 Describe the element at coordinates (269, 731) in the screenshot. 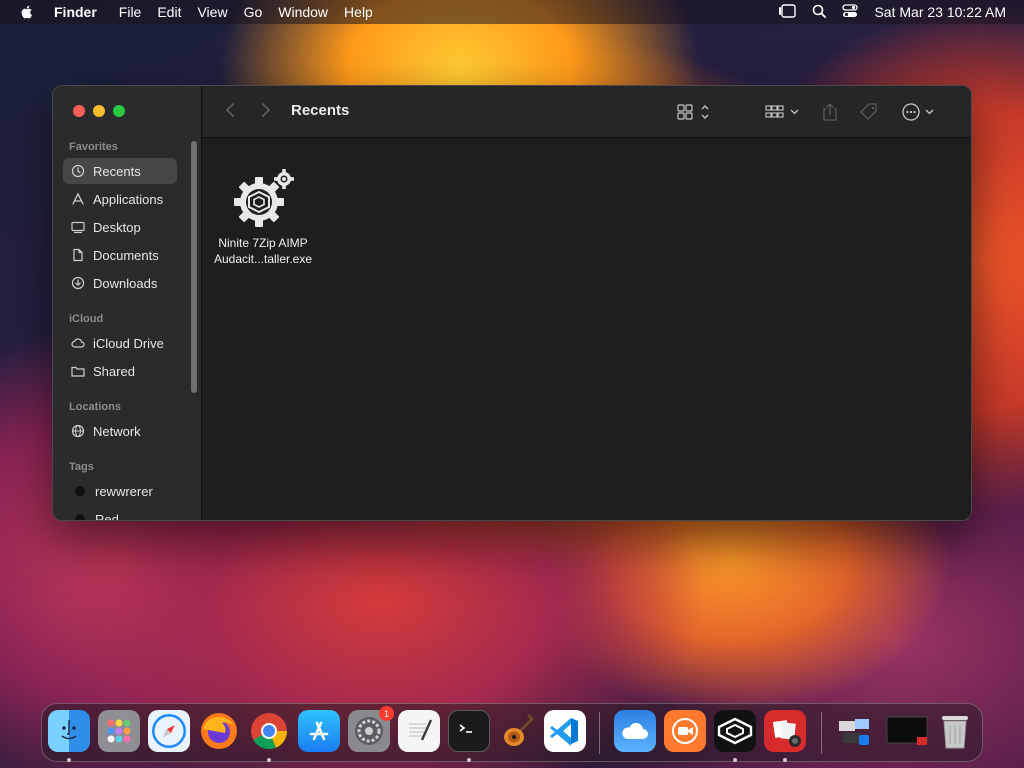

I see `chrome-icon` at that location.